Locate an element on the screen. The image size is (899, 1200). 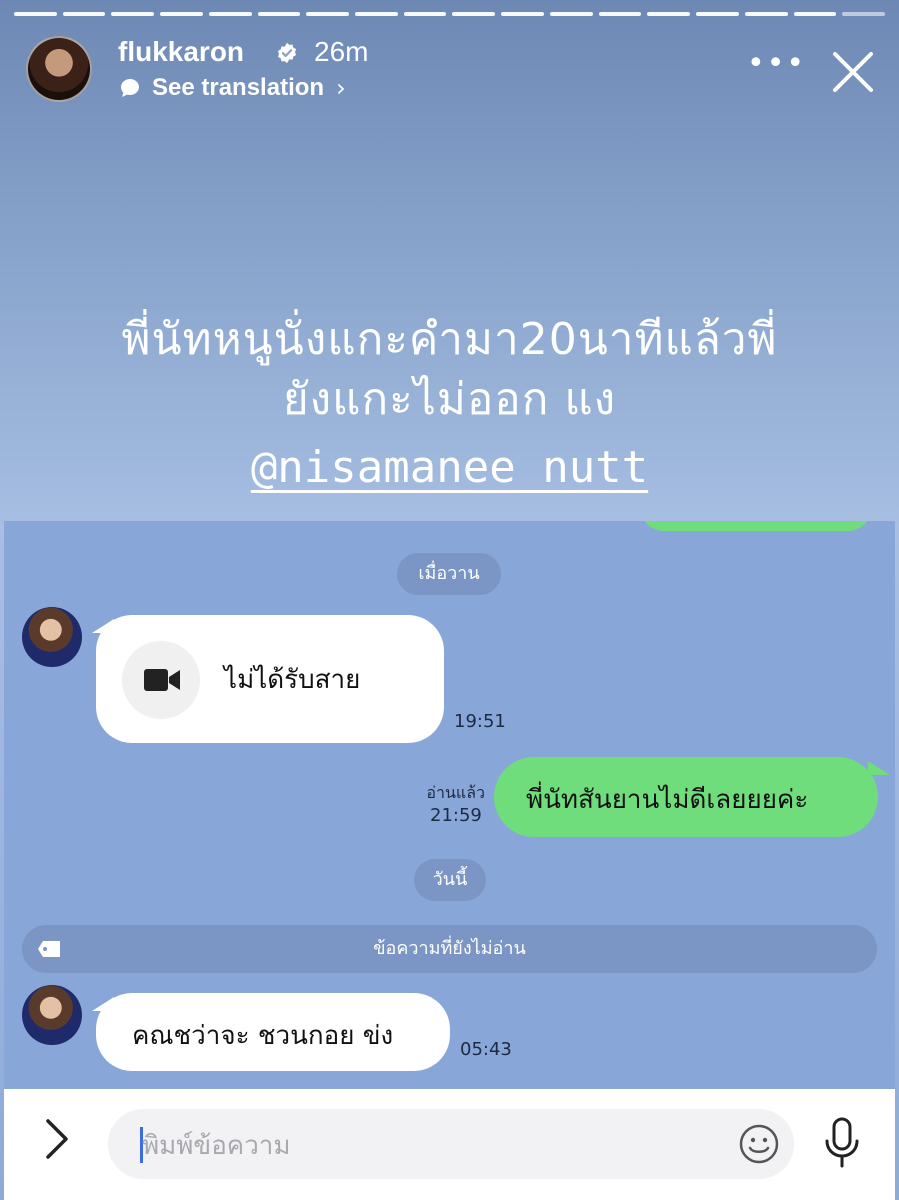
story-header: flukkaron 26m See translation › ••• is located at coordinates (452, 72).